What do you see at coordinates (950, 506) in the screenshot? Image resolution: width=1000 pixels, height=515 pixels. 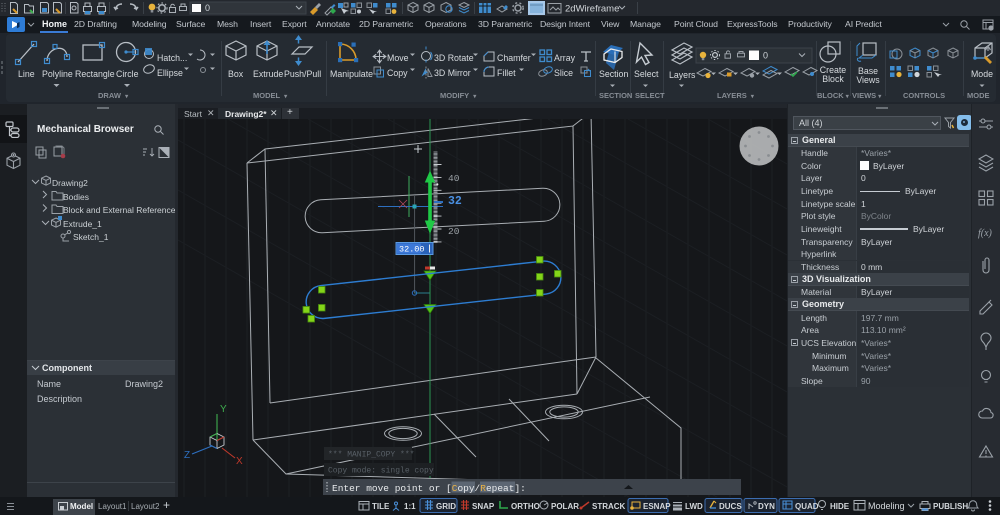 I see `svg-text: PUBLISH` at bounding box center [950, 506].